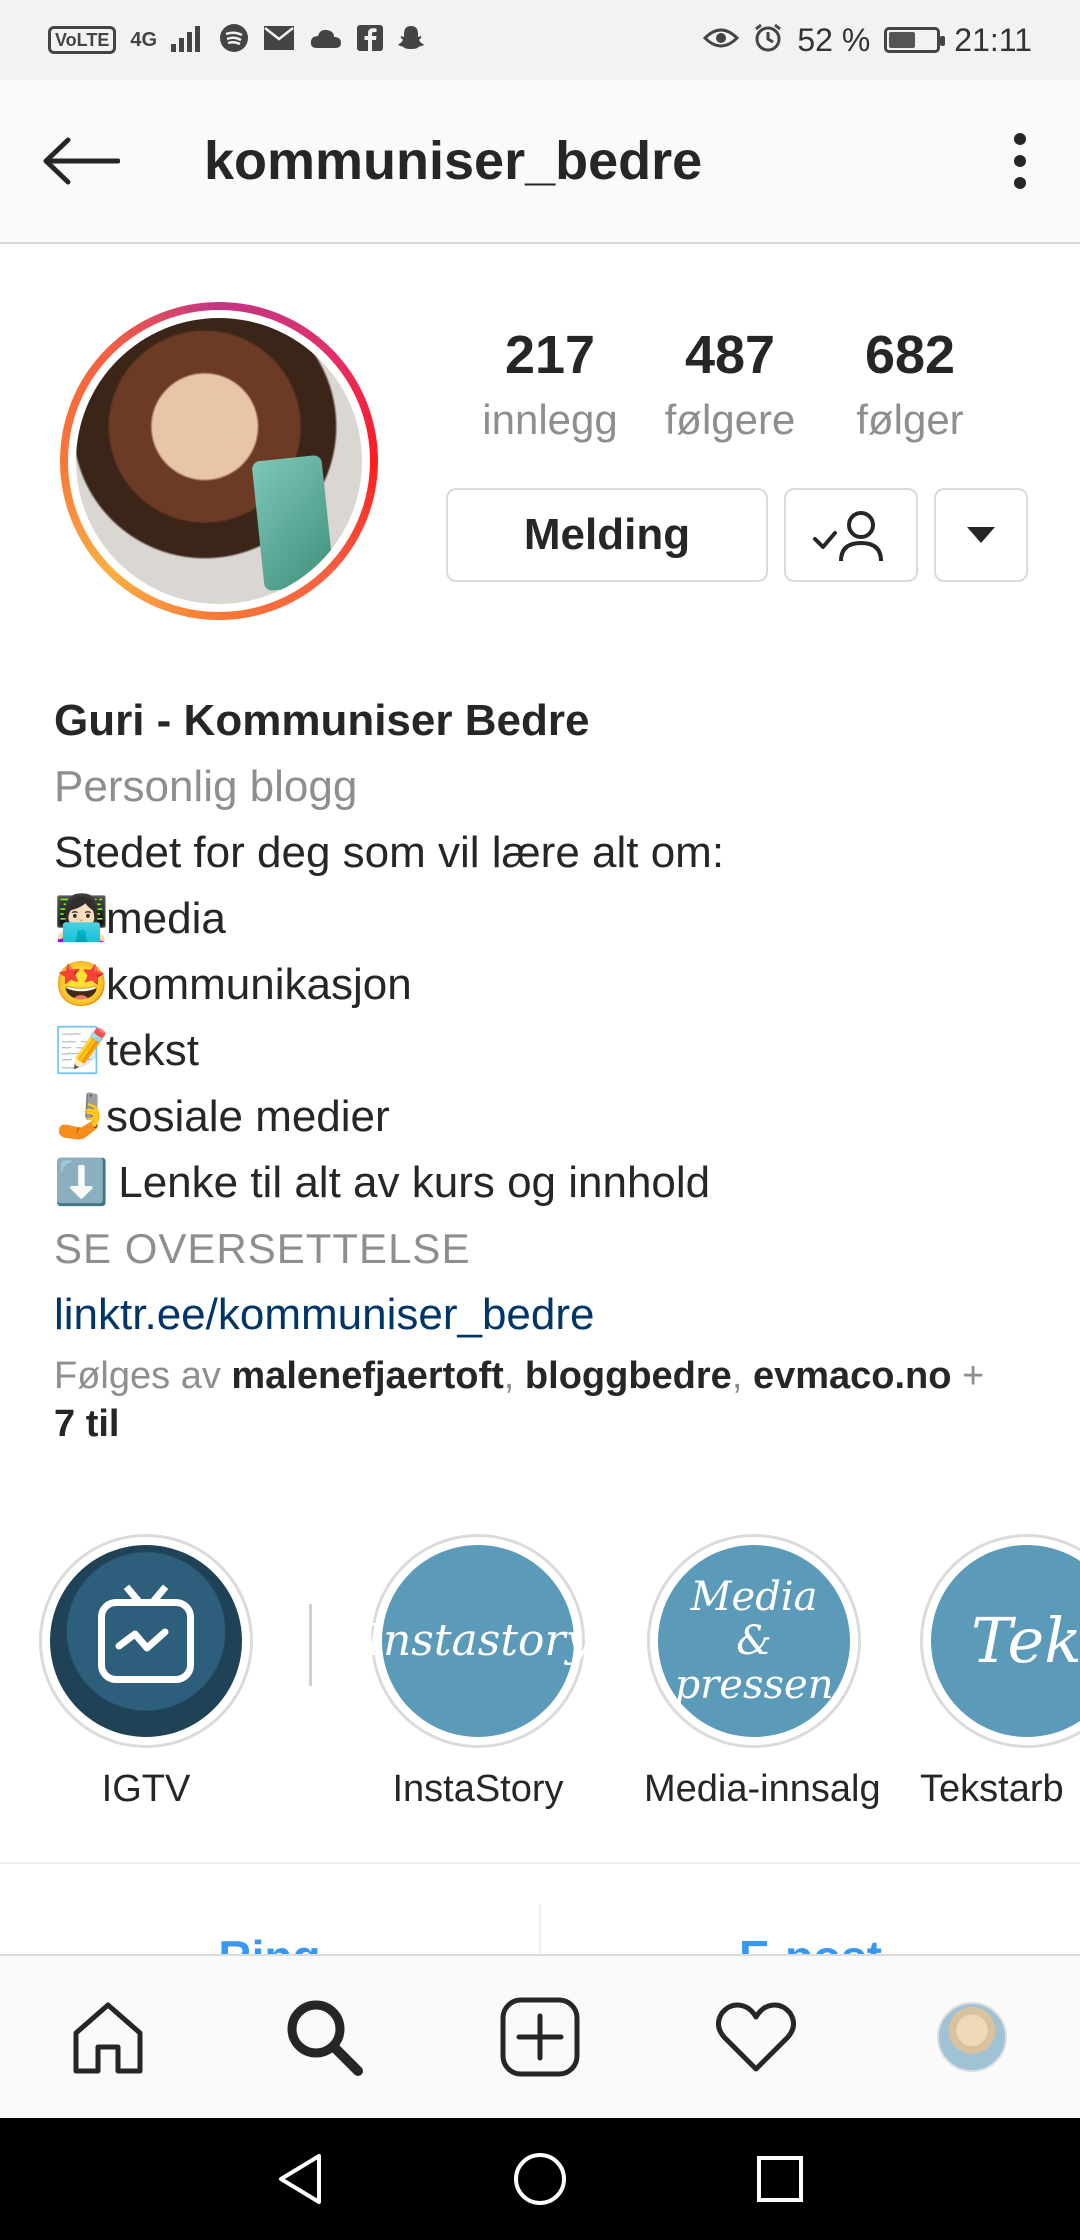 This screenshot has width=1080, height=2240. What do you see at coordinates (310, 1645) in the screenshot?
I see `highlights-divider` at bounding box center [310, 1645].